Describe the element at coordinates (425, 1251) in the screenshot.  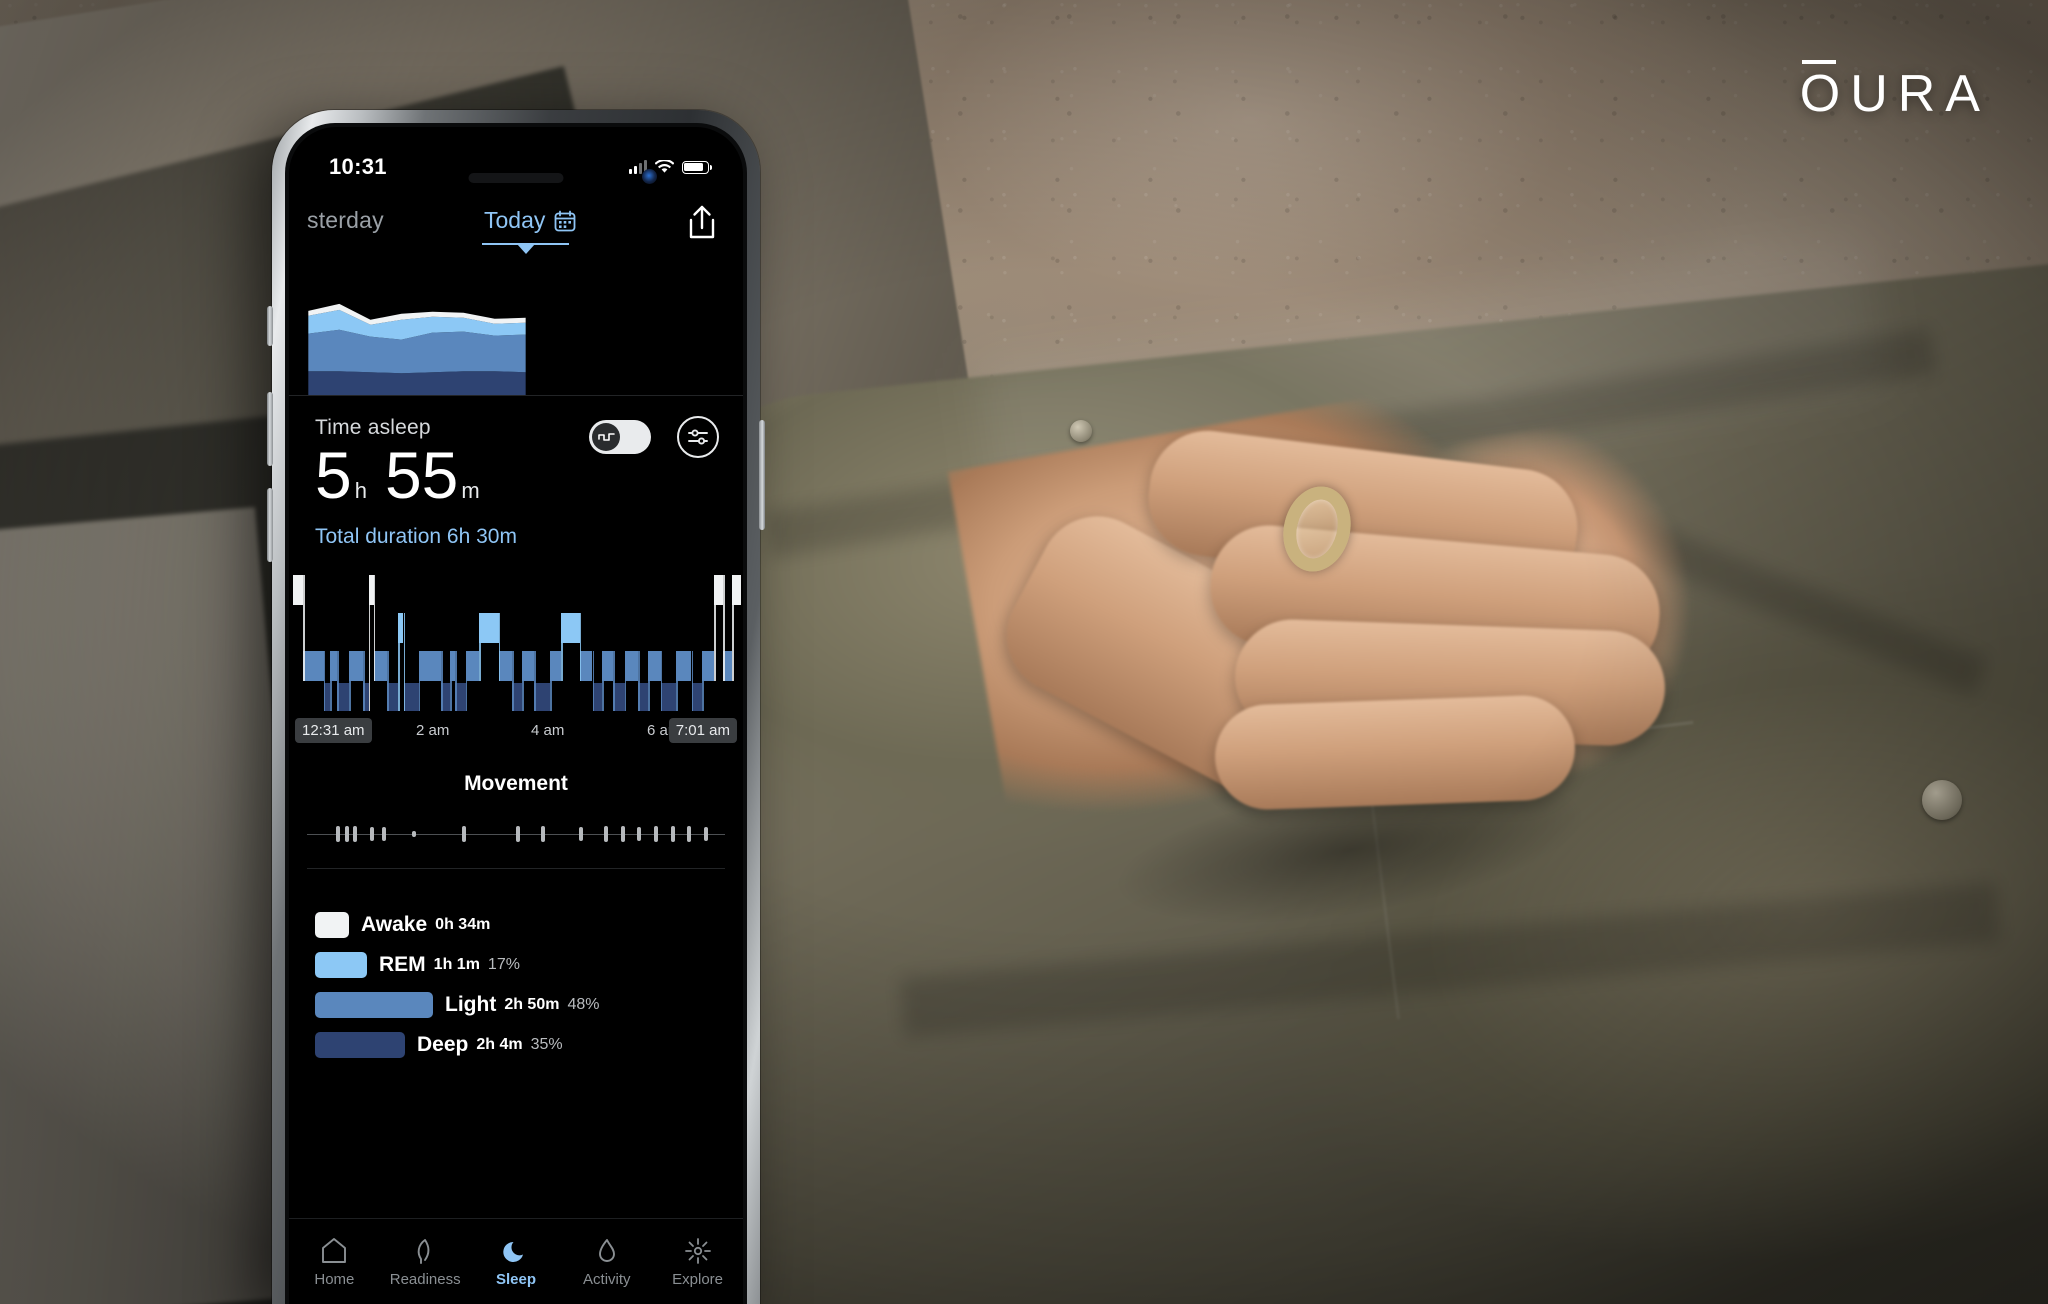
I see `readiness-leaf-icon` at that location.